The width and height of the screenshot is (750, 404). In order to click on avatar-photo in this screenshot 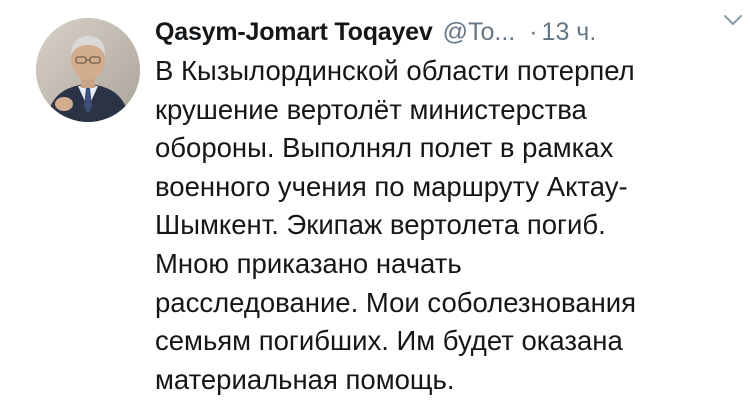, I will do `click(88, 70)`.